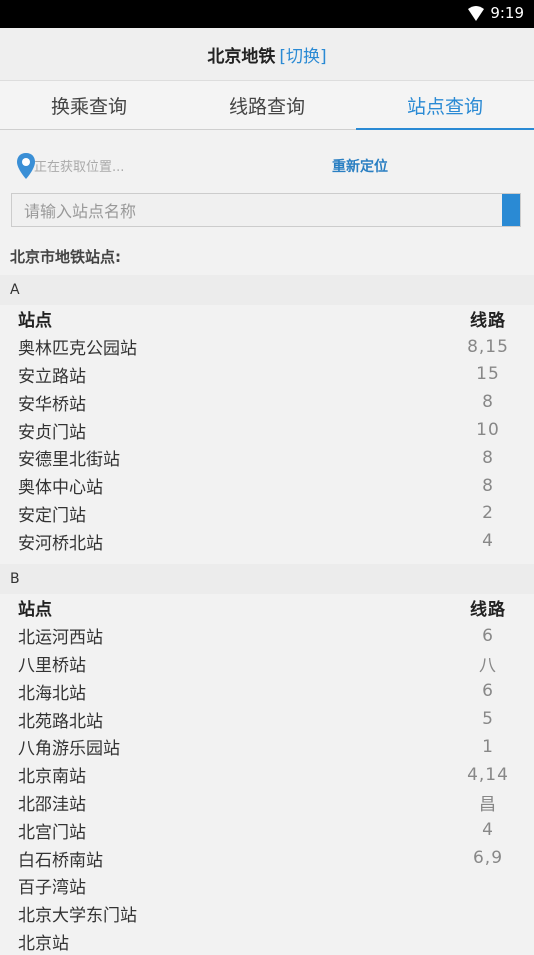  I want to click on station-row: 八里桥站 八, so click(267, 664).